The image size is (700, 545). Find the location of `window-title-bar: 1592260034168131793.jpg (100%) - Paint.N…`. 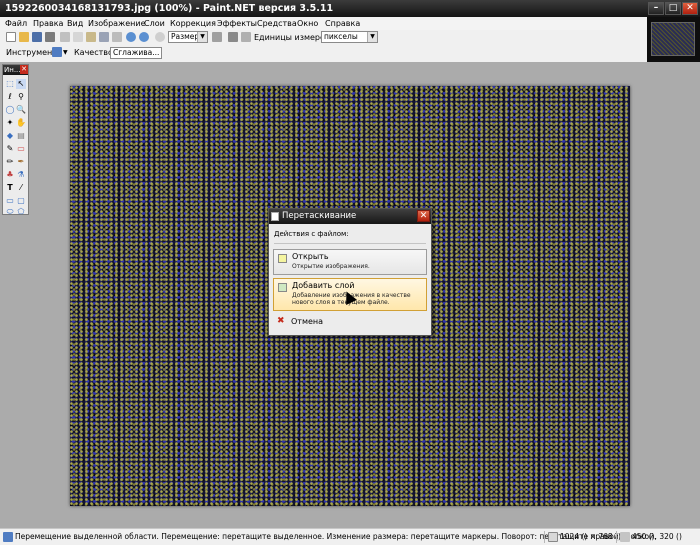

window-title-bar: 1592260034168131793.jpg (100%) - Paint.N… is located at coordinates (350, 8).